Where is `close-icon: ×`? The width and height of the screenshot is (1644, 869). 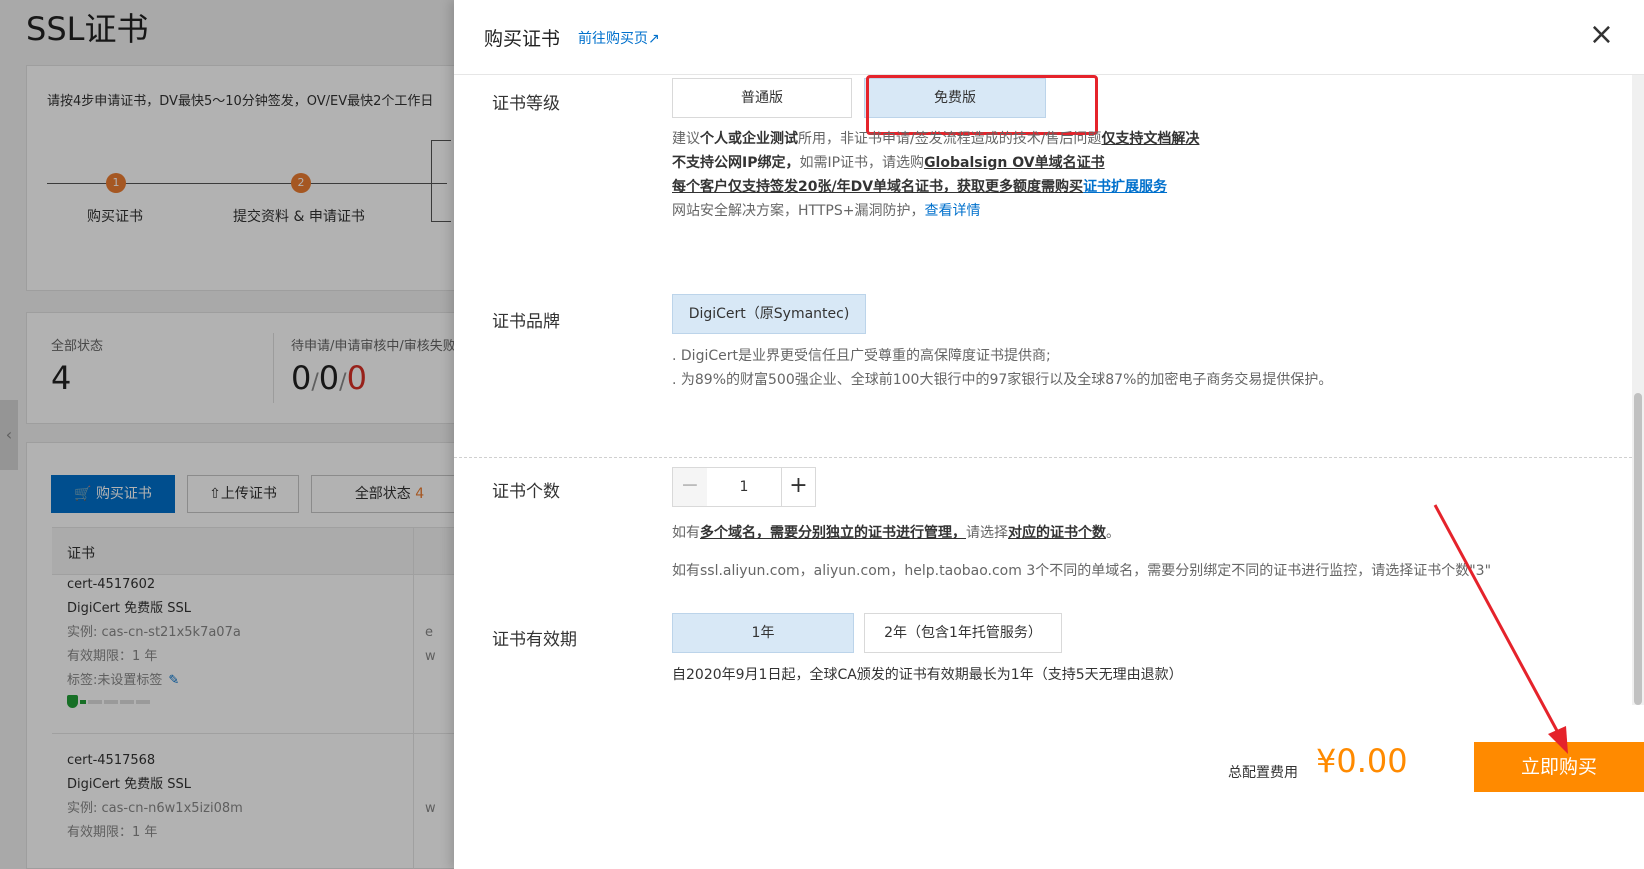
close-icon: × is located at coordinates (1601, 35).